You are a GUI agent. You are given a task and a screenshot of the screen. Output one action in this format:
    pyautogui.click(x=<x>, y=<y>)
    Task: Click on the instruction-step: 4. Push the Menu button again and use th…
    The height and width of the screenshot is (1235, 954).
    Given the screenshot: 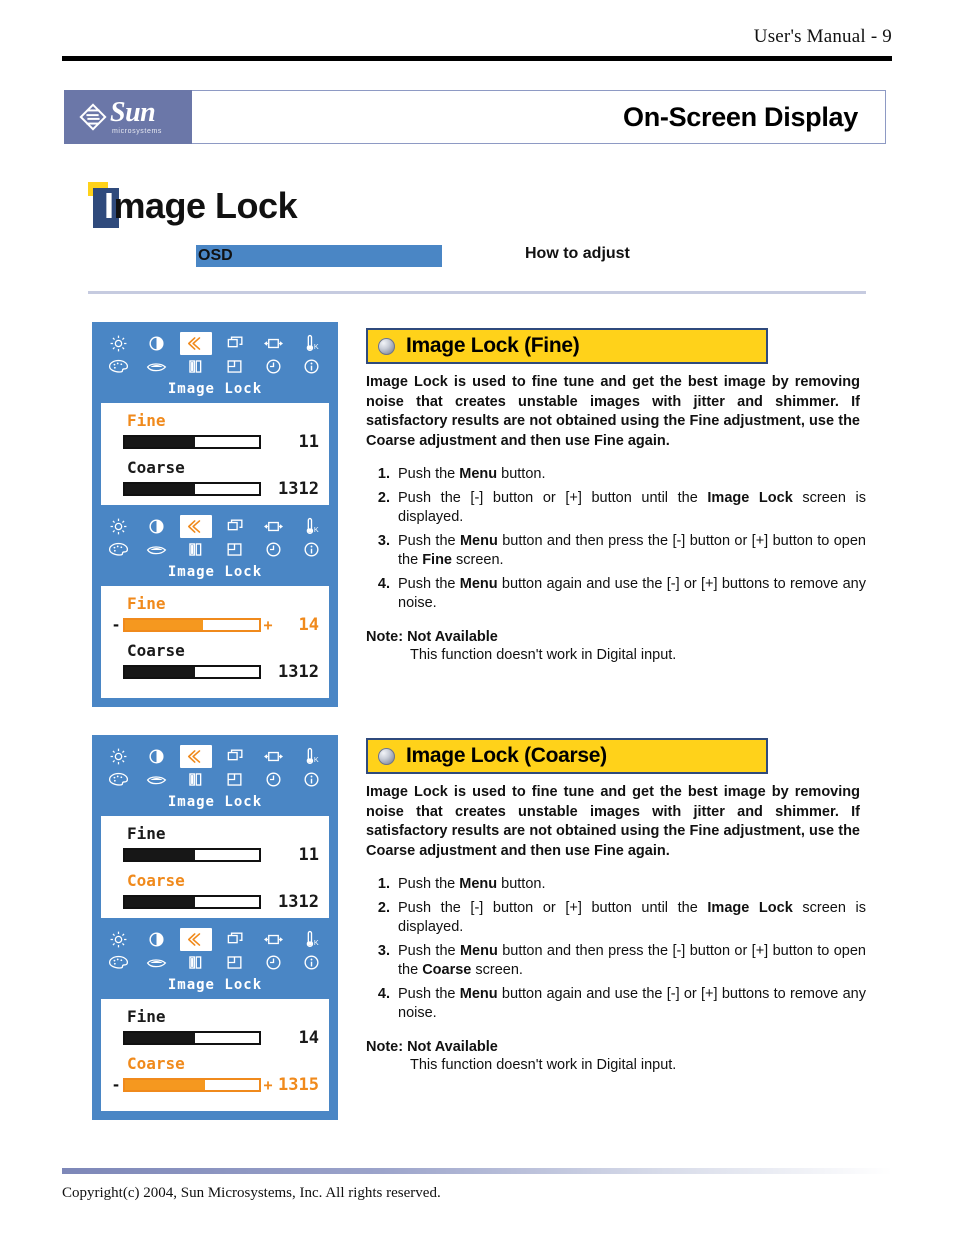 What is the action you would take?
    pyautogui.click(x=616, y=594)
    